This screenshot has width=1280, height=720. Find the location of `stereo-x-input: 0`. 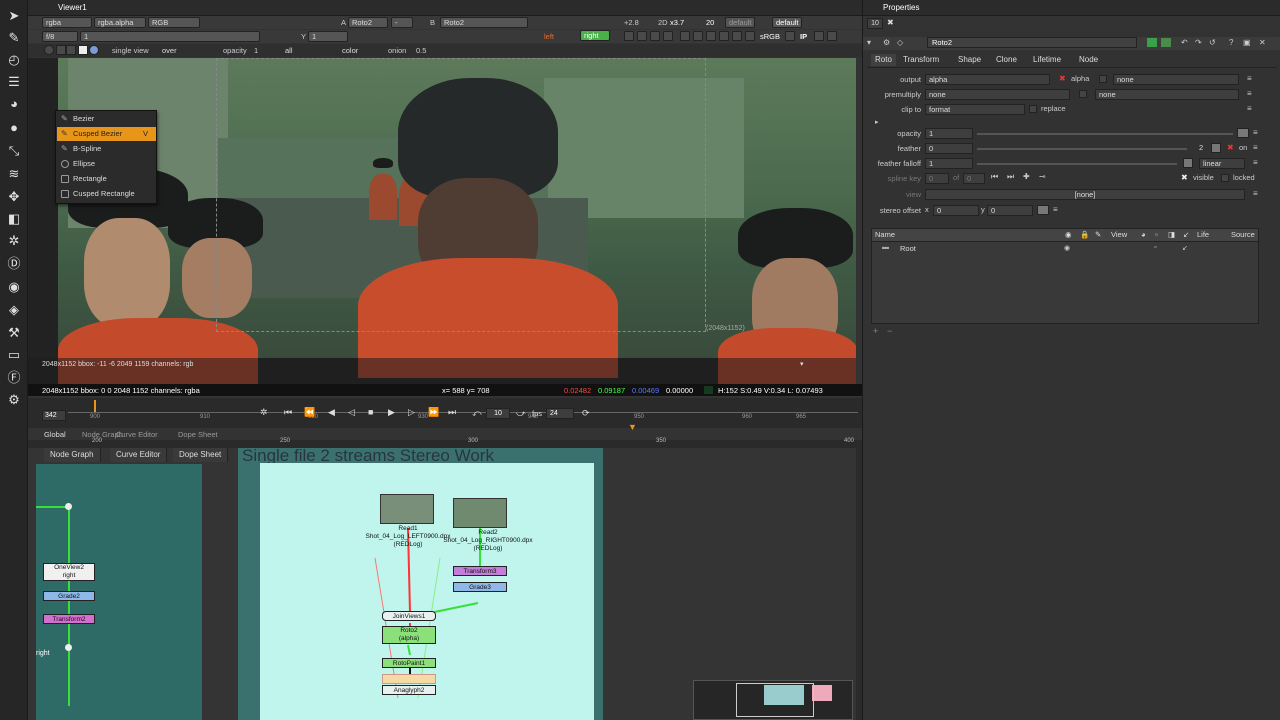

stereo-x-input: 0 is located at coordinates (956, 210).